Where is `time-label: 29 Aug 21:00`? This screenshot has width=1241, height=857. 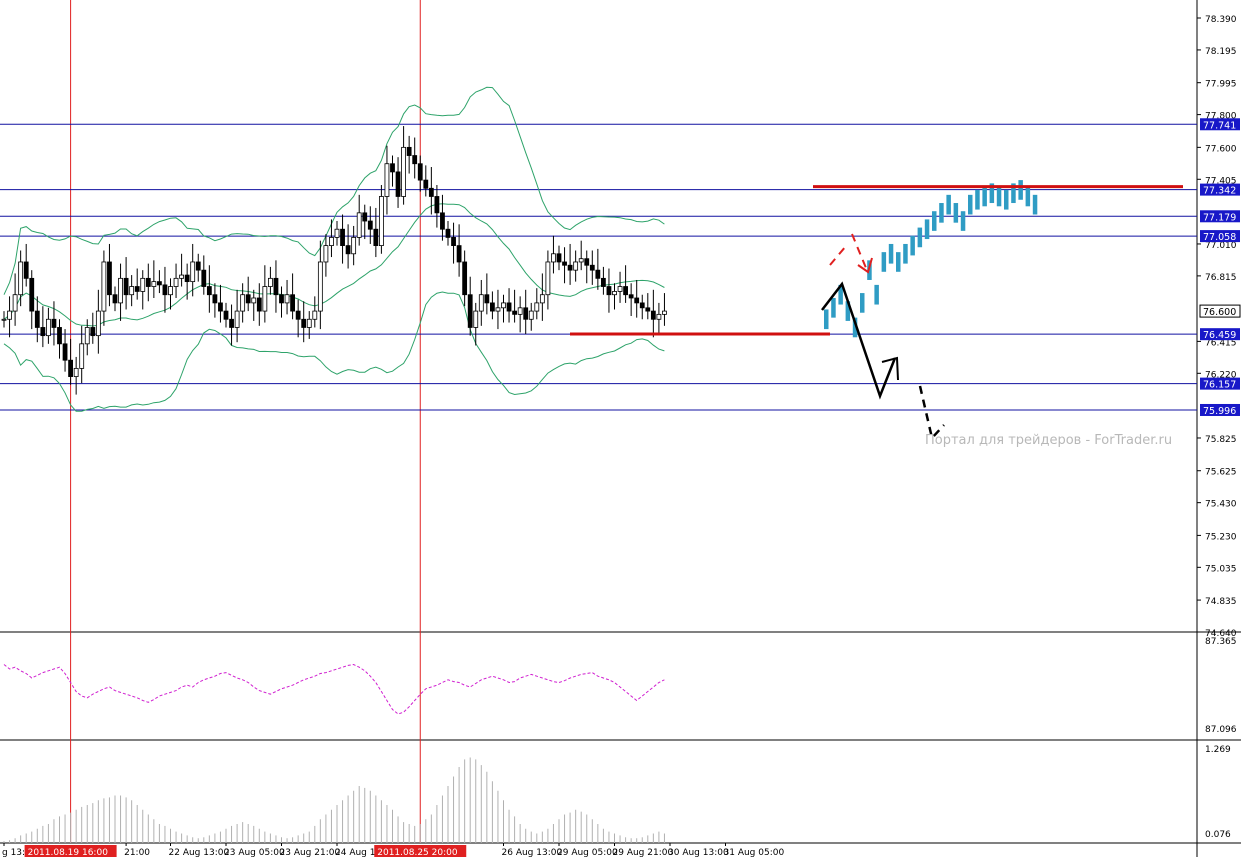
time-label: 29 Aug 21:00 is located at coordinates (643, 852).